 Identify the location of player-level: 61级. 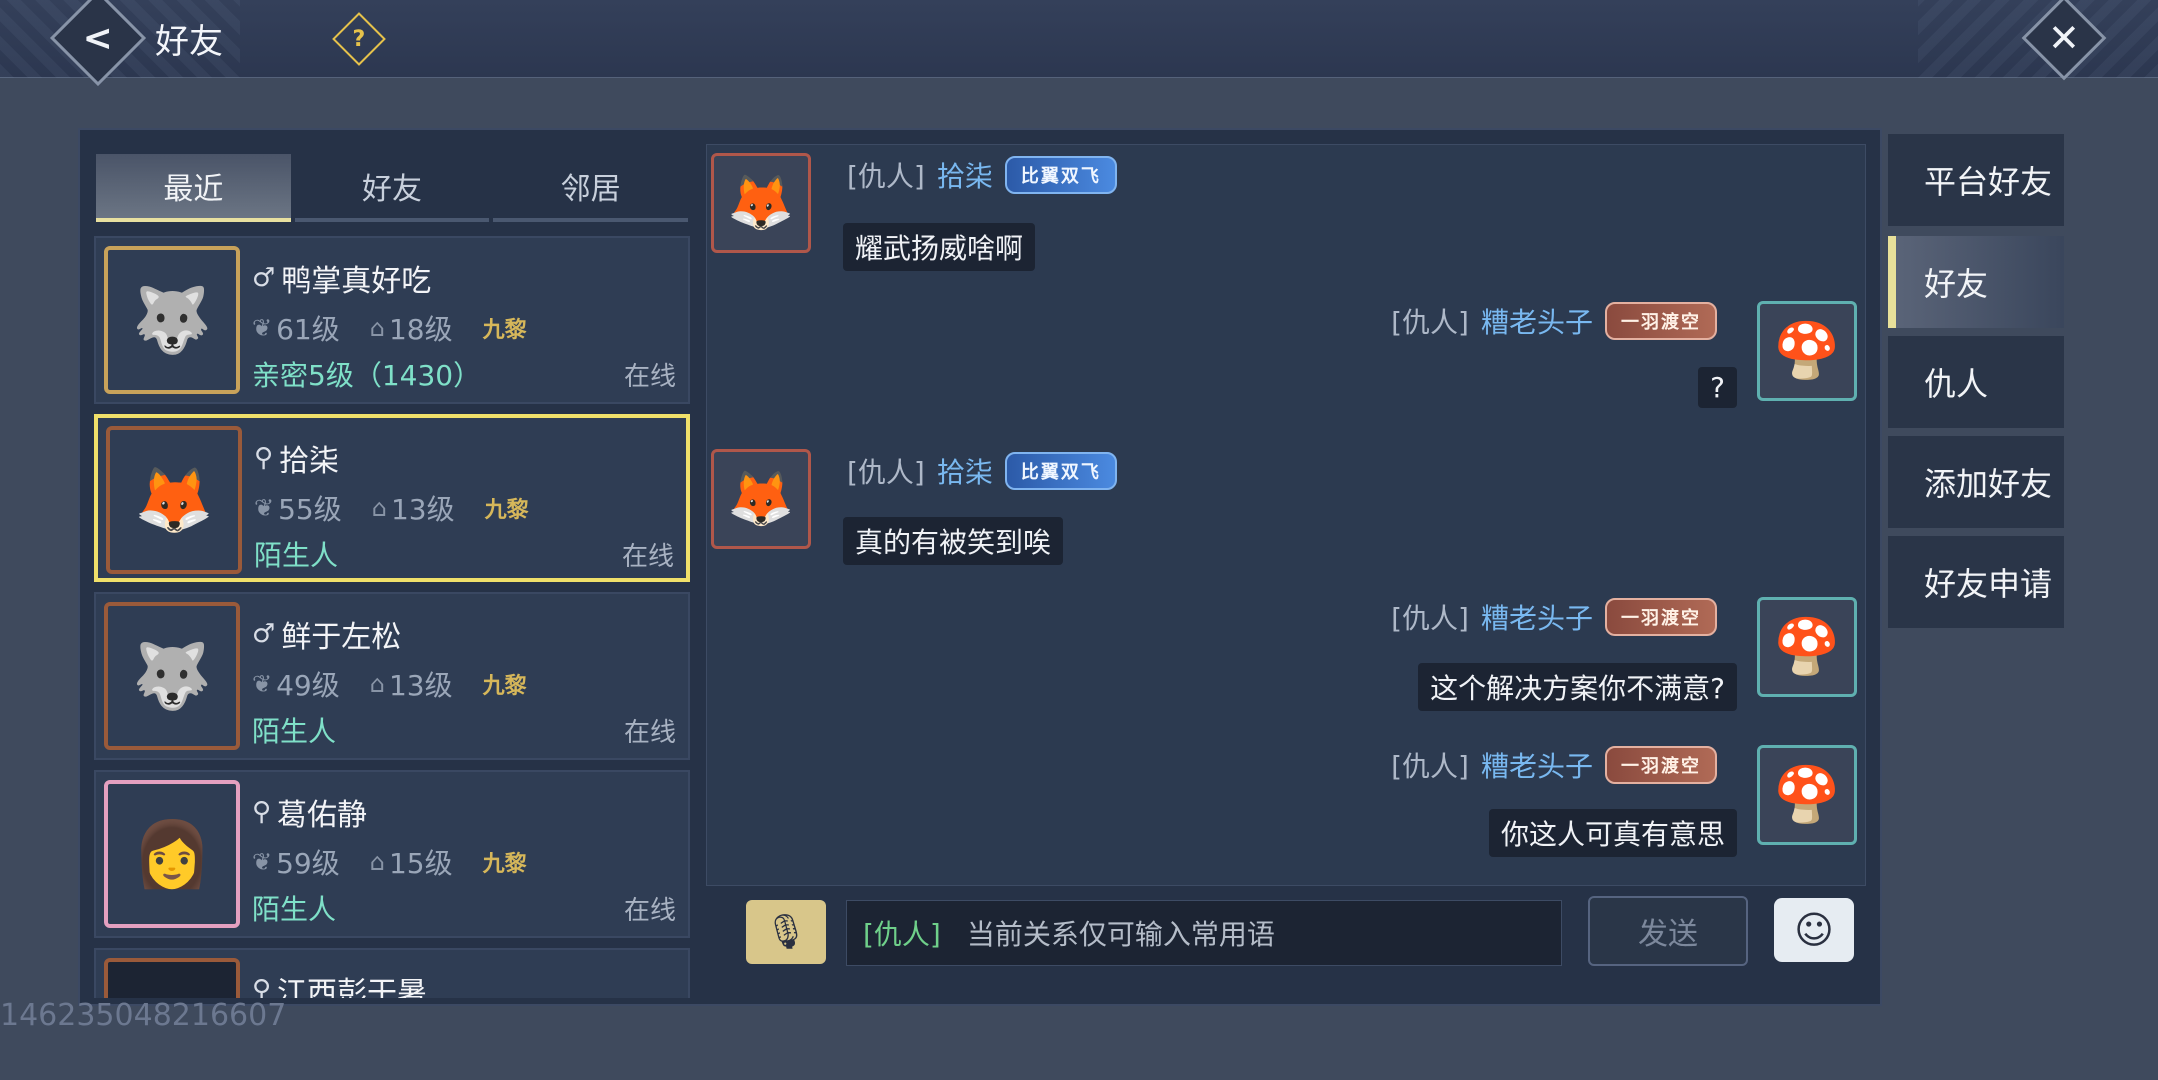
(308, 329).